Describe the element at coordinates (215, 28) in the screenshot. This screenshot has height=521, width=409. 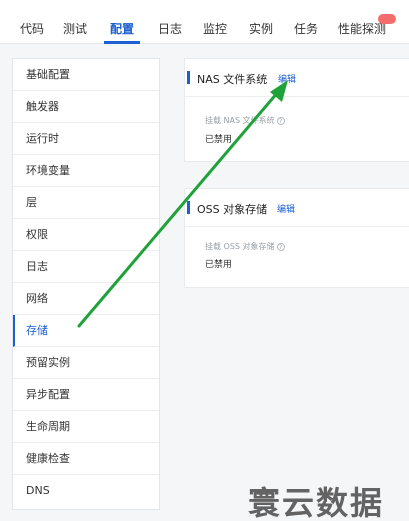
I see `tab-monitoring: 监控` at that location.